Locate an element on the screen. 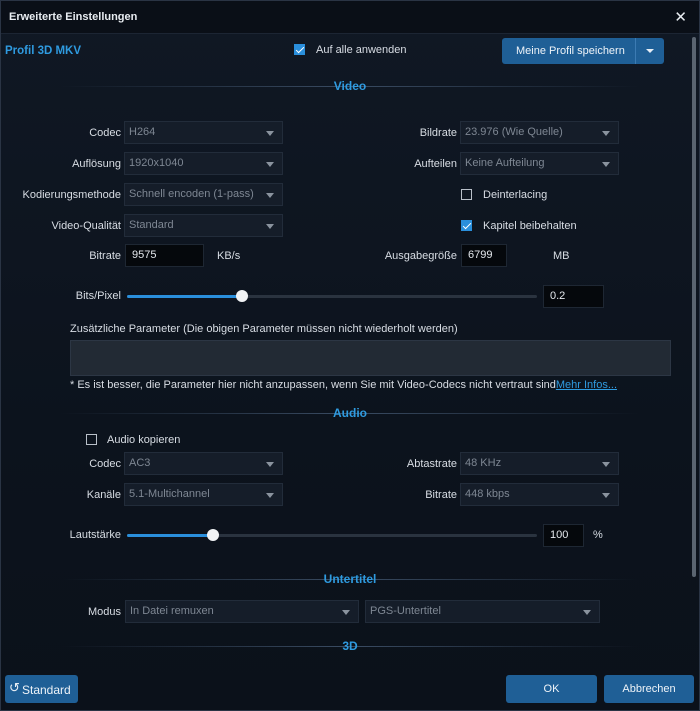  encoding-method-label: Kodierungsmethode is located at coordinates (71, 195).